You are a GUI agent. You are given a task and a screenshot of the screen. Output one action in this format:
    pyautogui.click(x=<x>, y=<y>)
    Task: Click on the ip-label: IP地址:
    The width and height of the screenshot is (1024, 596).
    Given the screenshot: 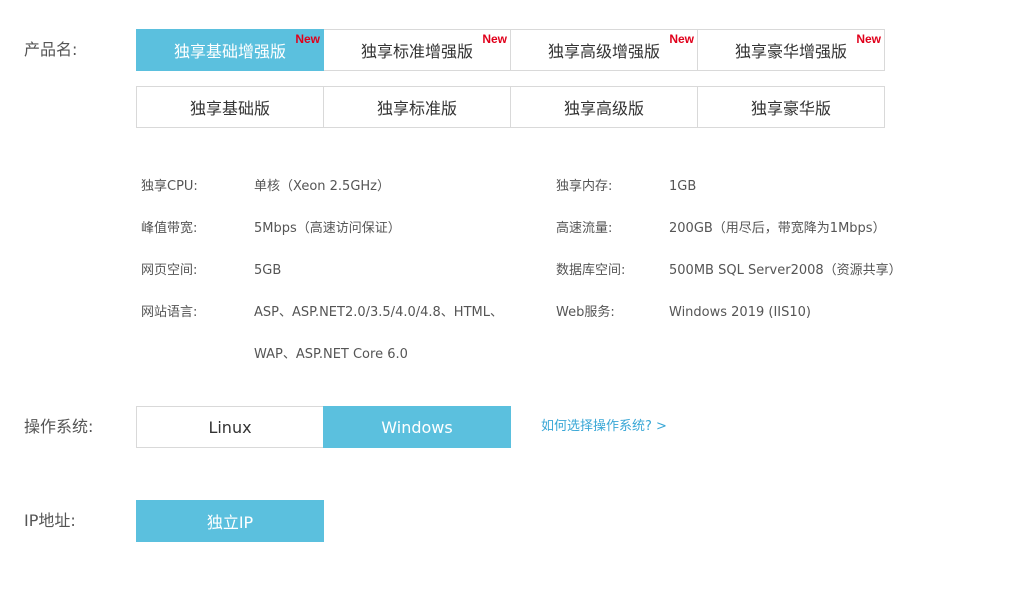 What is the action you would take?
    pyautogui.click(x=50, y=520)
    